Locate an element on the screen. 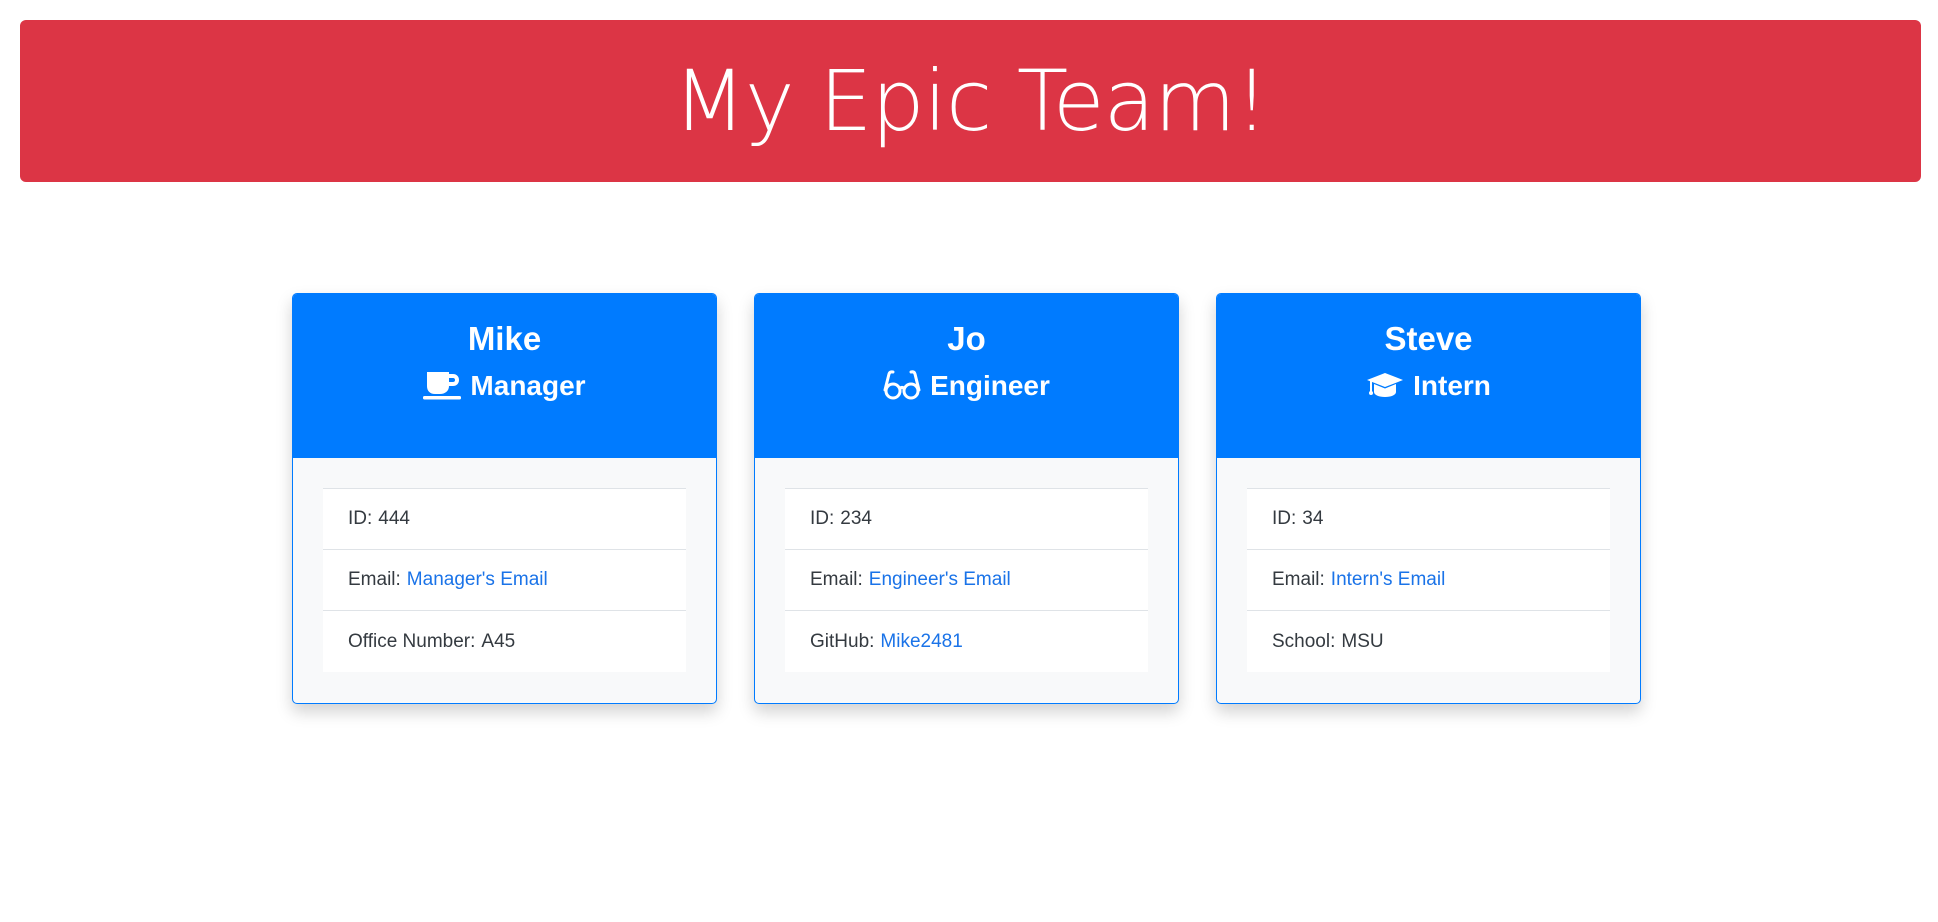  card-body: ID: 34 Email: Intern's Email School: MSU is located at coordinates (1428, 580).